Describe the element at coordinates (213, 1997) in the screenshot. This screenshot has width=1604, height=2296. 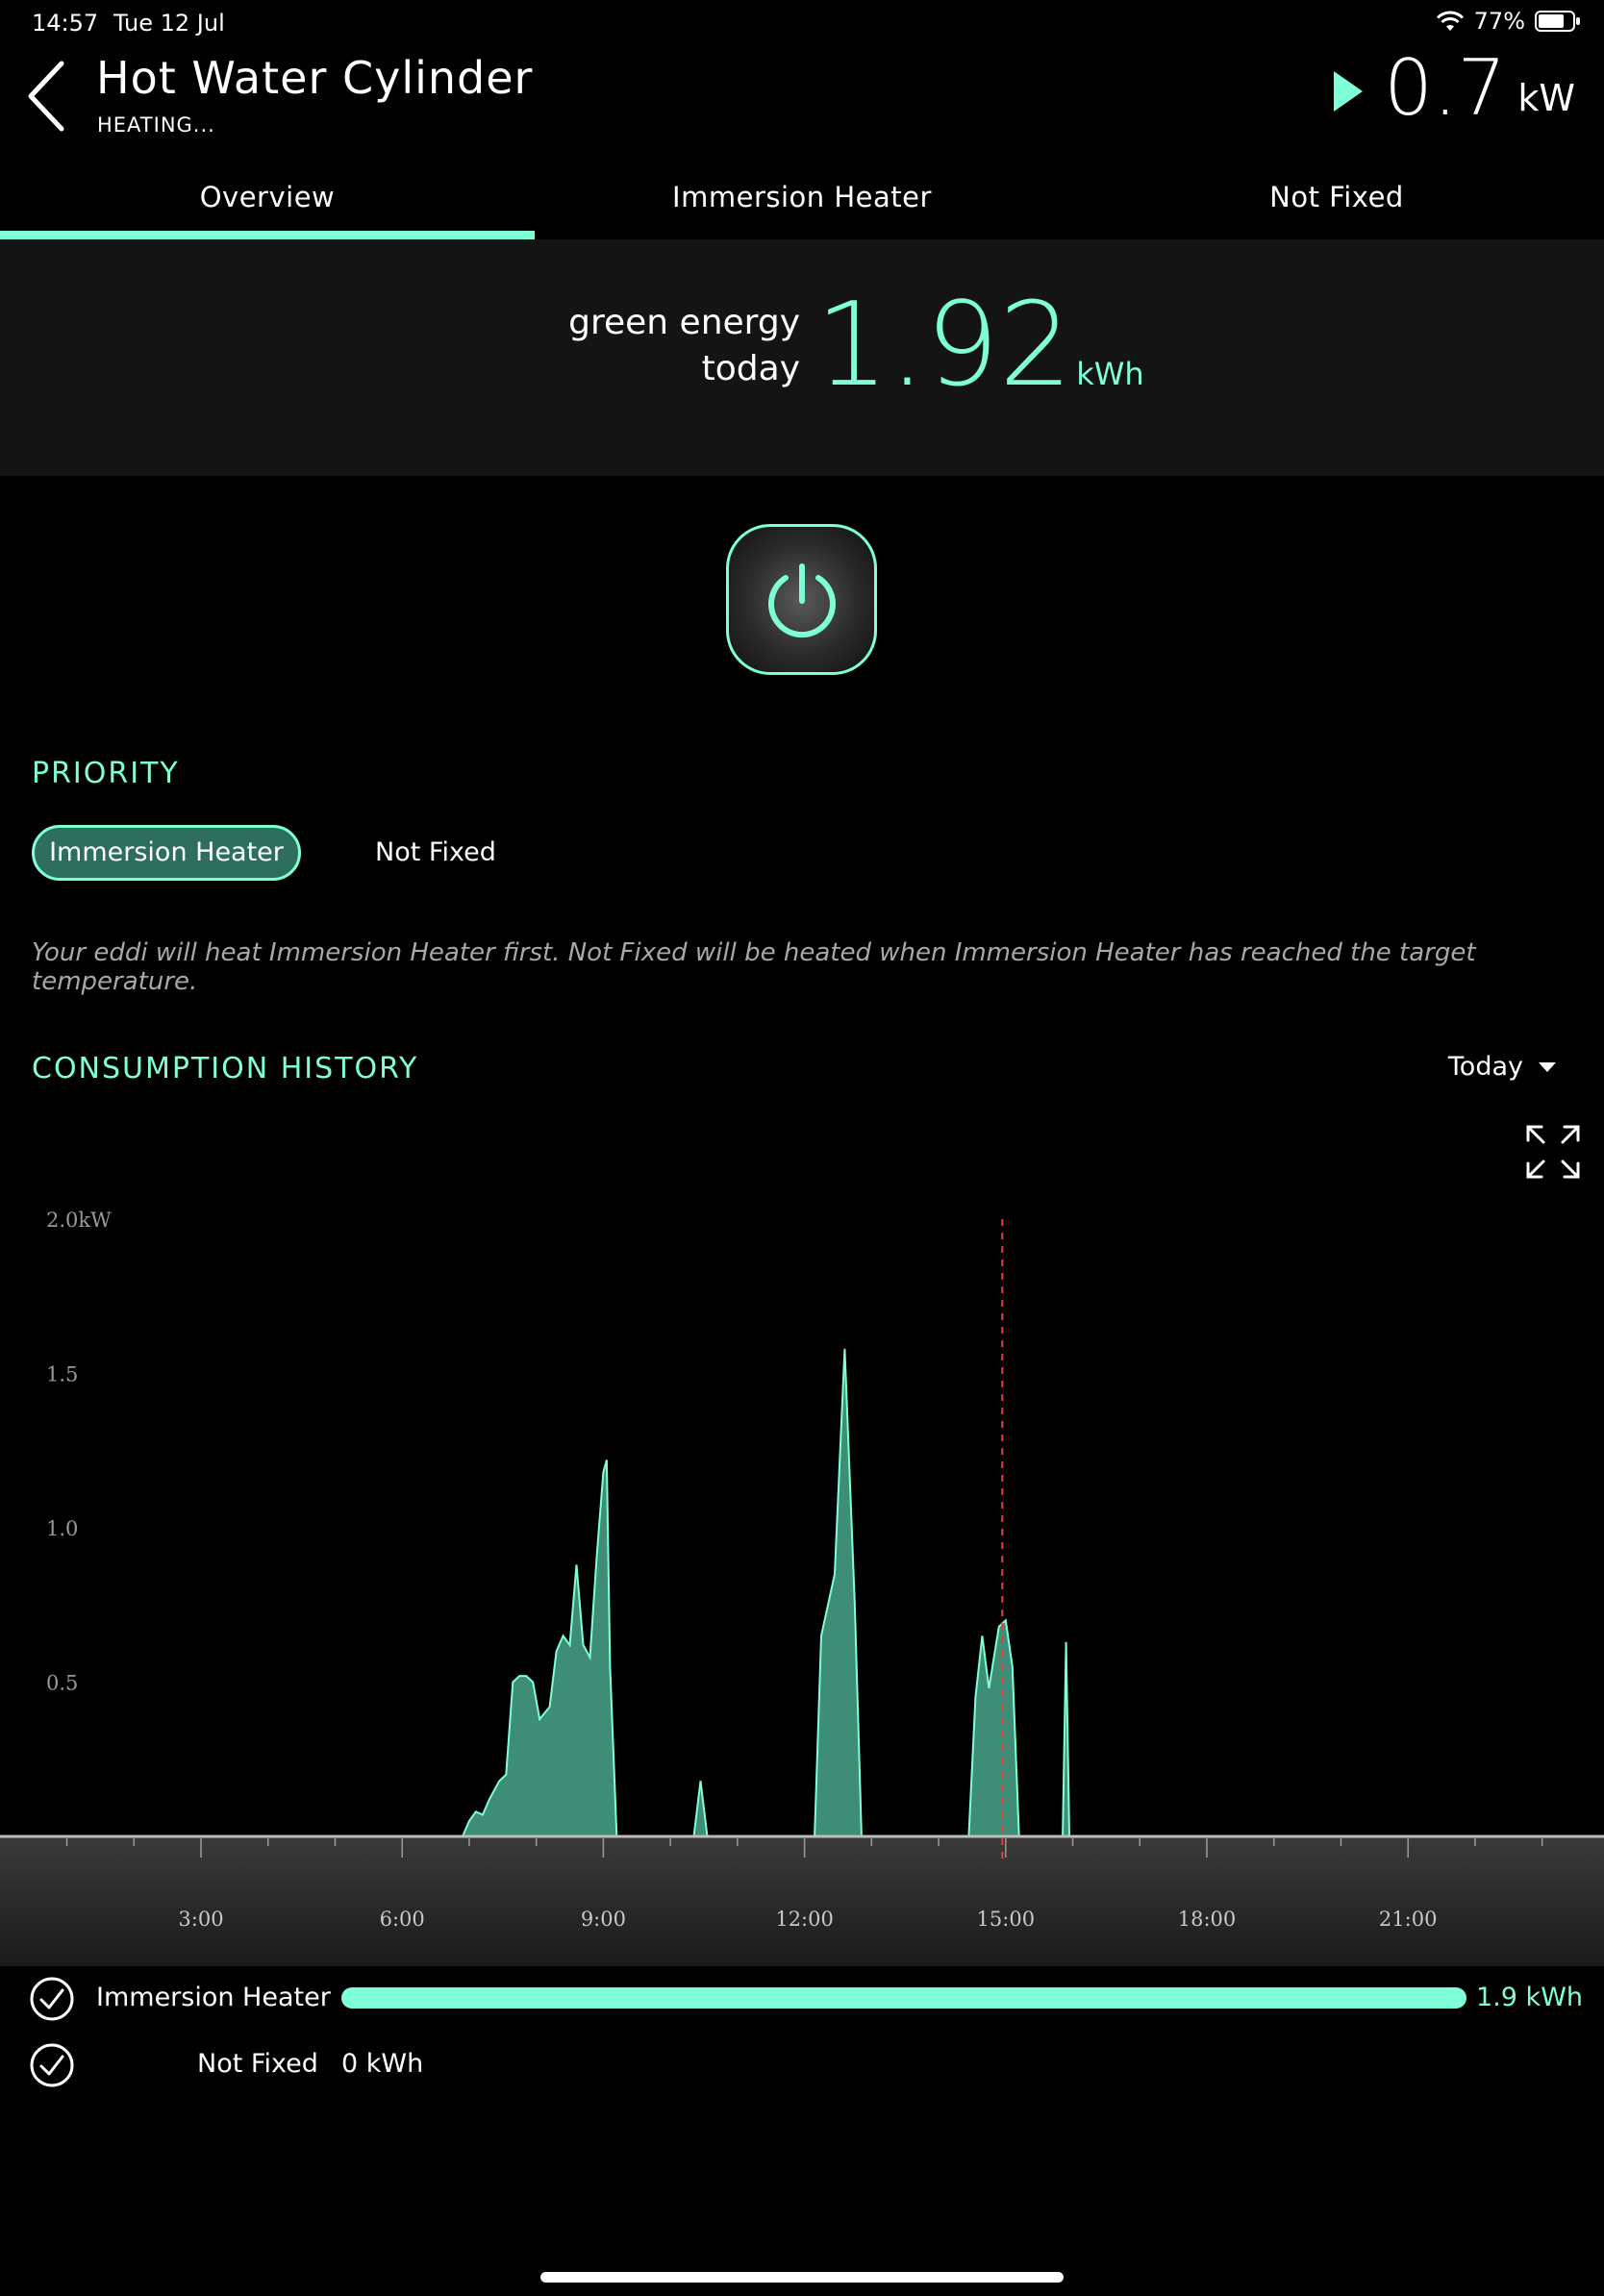
I see `legend-immersion-heater: Immersion Heater` at that location.